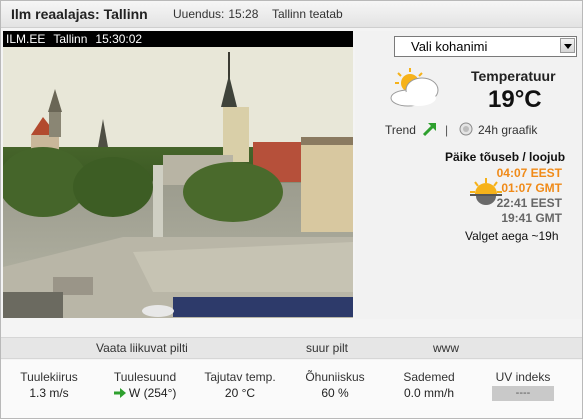 Image resolution: width=583 pixels, height=419 pixels. What do you see at coordinates (70, 39) in the screenshot?
I see `webcam-city: Tallinn` at bounding box center [70, 39].